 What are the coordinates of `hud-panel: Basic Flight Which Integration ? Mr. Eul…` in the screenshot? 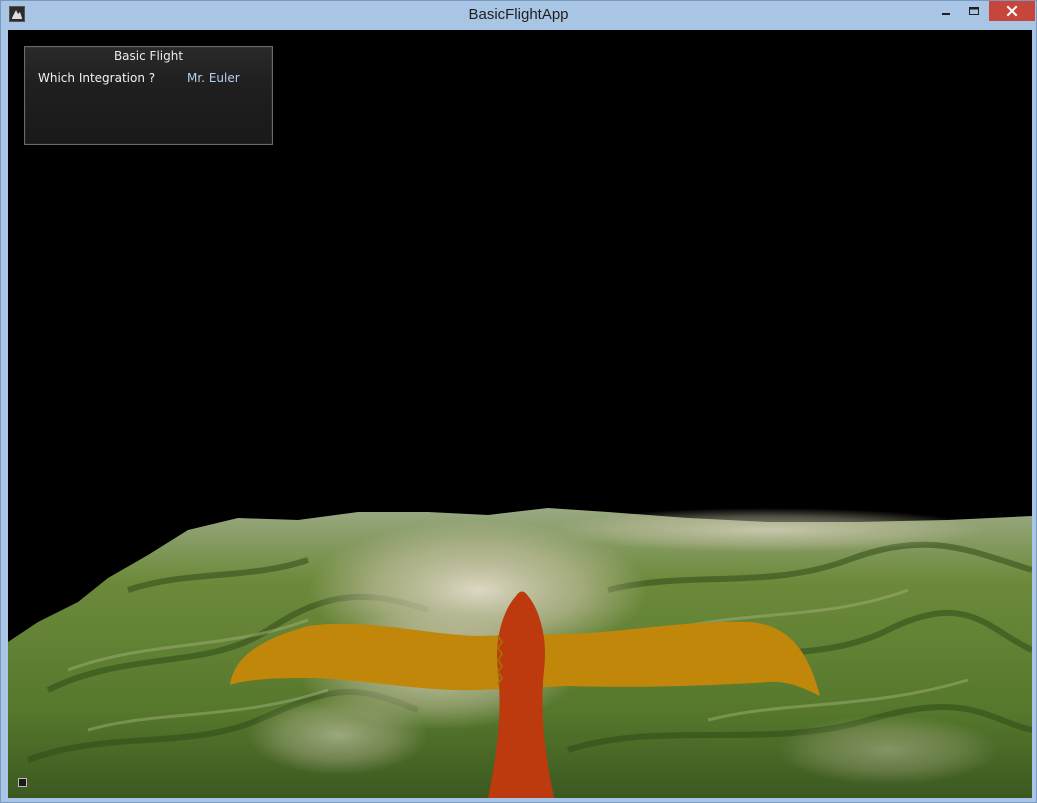 It's located at (148, 95).